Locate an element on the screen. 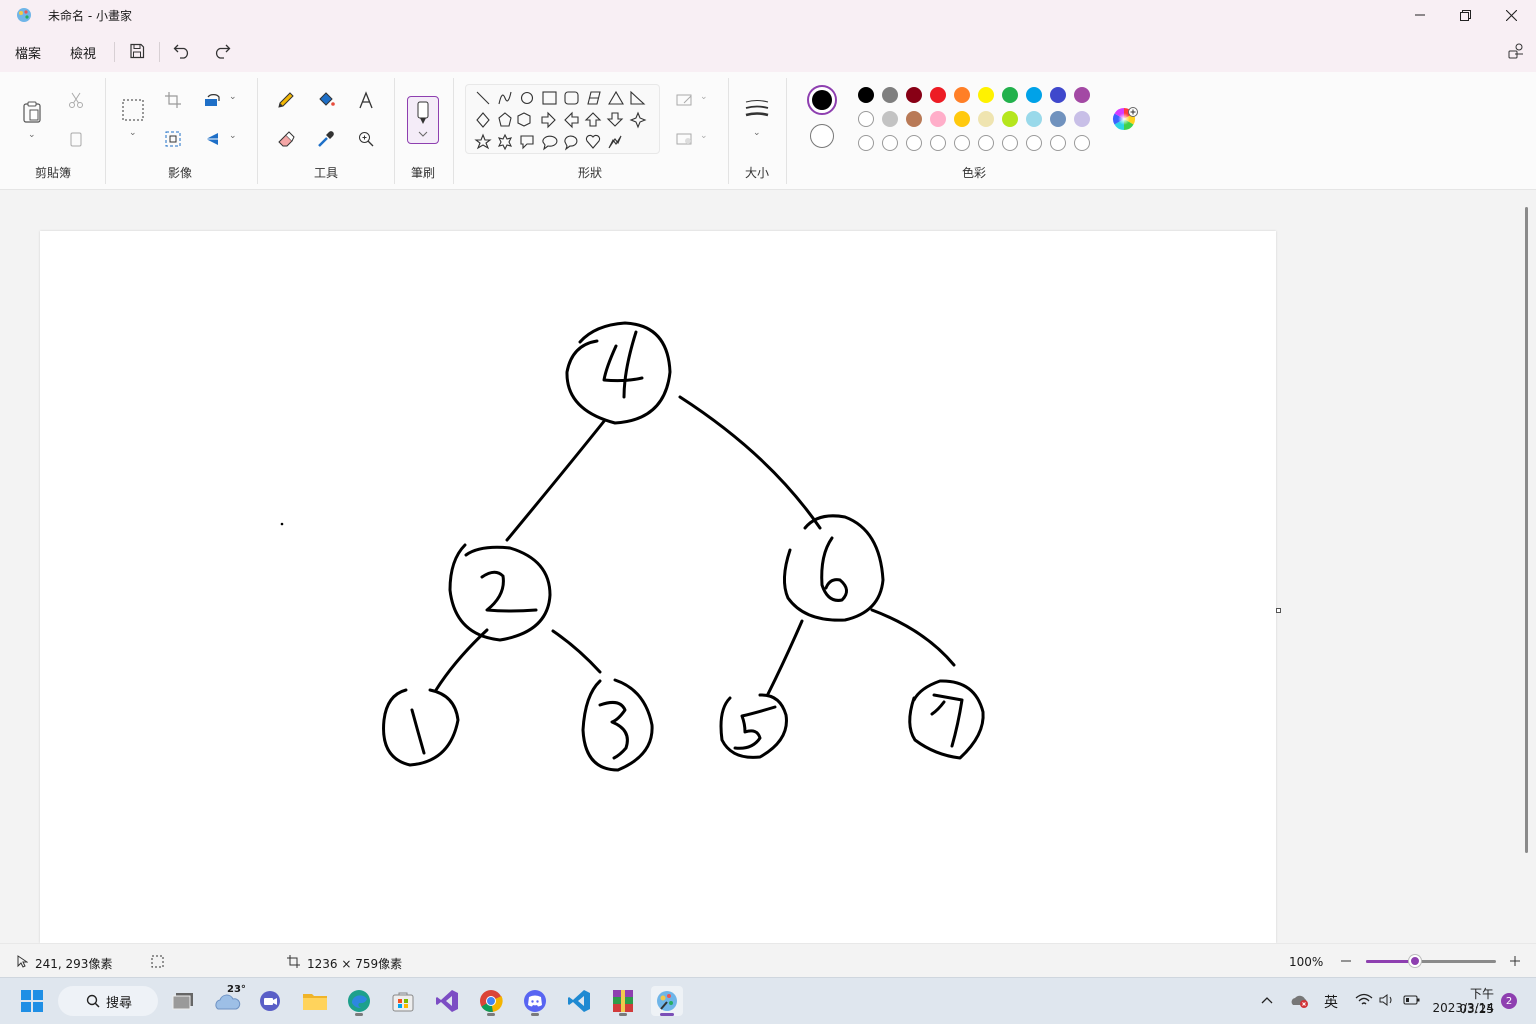  fill-shape-button is located at coordinates (685, 139).